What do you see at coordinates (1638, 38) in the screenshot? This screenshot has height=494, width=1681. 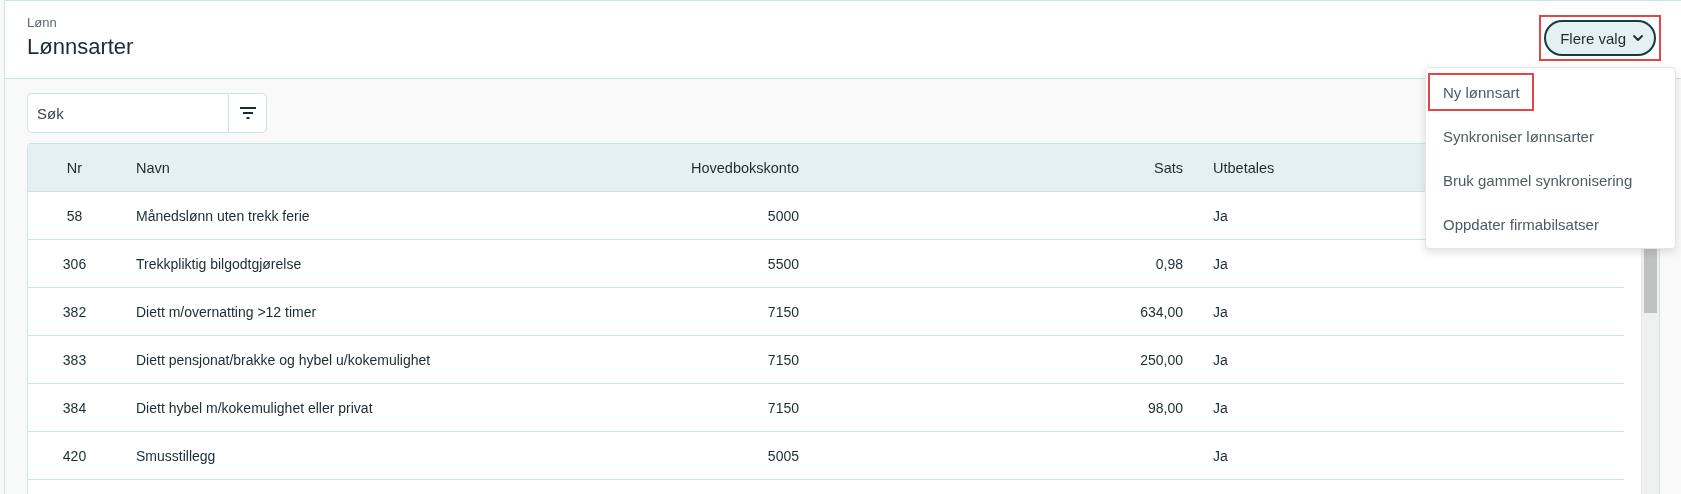 I see `chevron-icon` at bounding box center [1638, 38].